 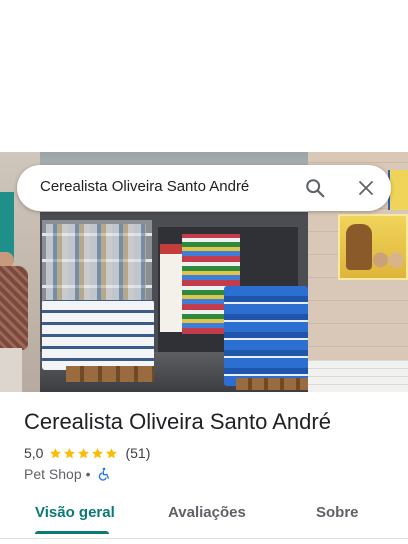 I want to click on close-icon, so click(x=366, y=188).